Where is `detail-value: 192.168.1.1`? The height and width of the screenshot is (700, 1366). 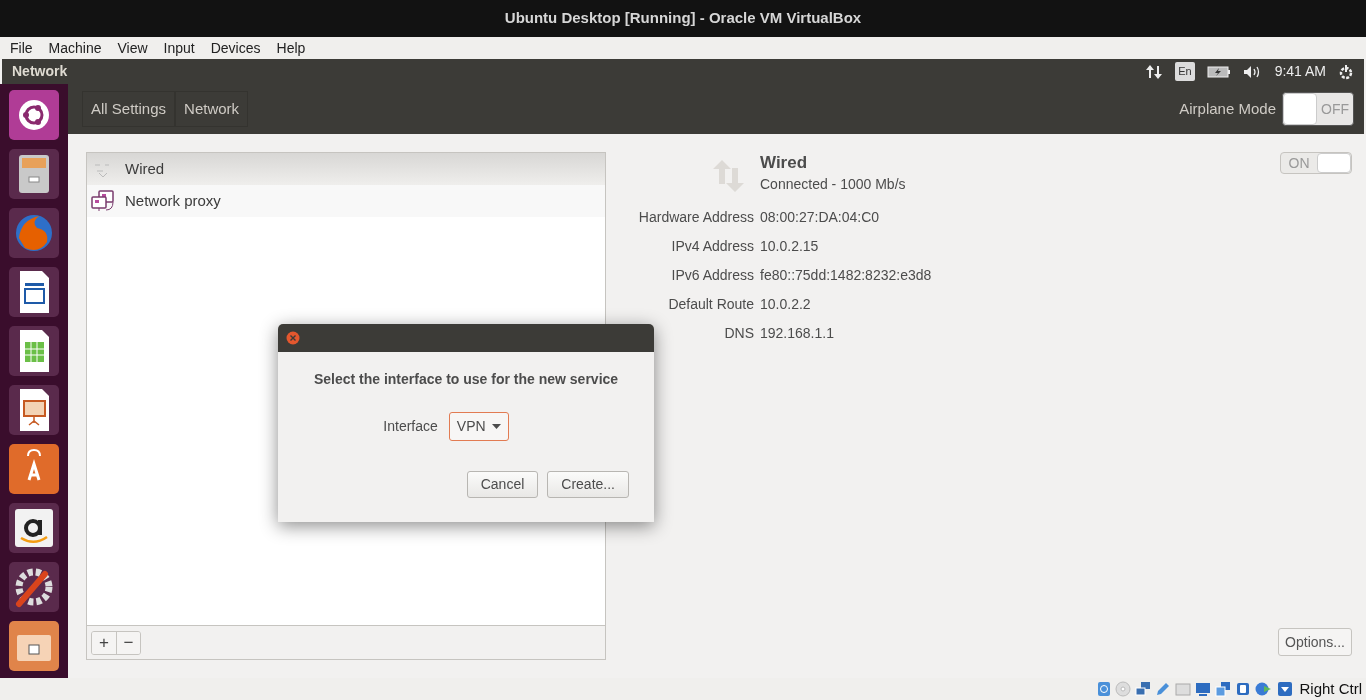 detail-value: 192.168.1.1 is located at coordinates (797, 333).